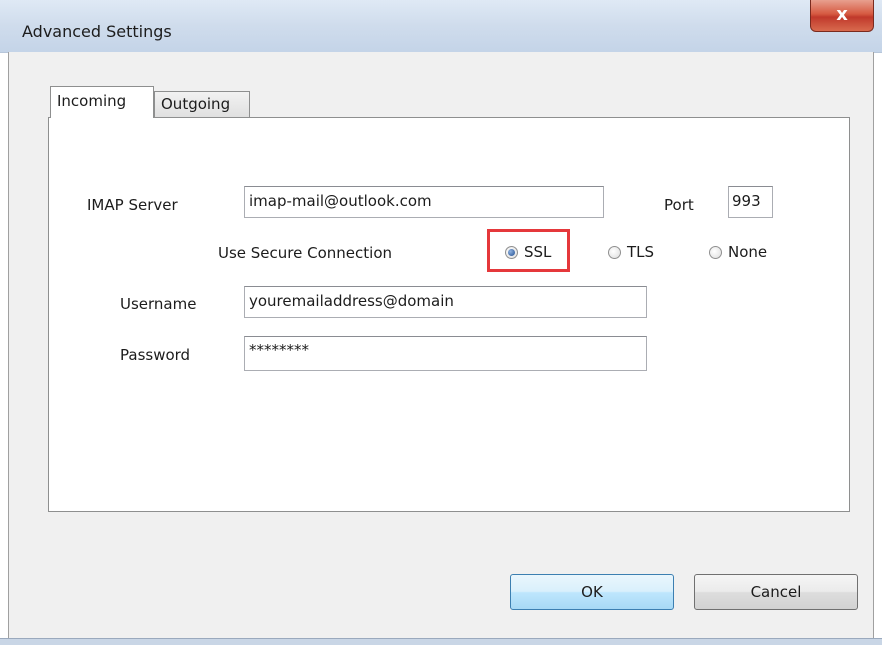 The width and height of the screenshot is (882, 645). Describe the element at coordinates (305, 253) in the screenshot. I see `secure-connection-label: Use Secure Connection` at that location.